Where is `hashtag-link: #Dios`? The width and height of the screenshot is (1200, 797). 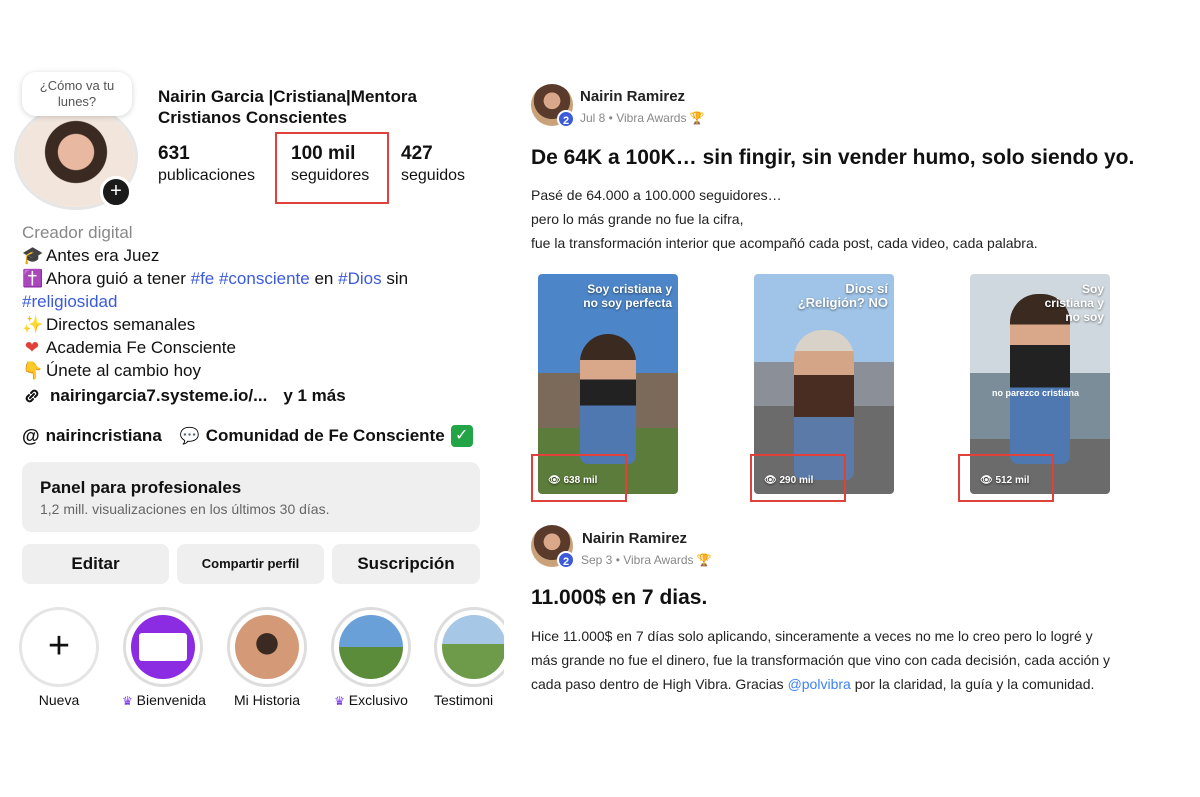 hashtag-link: #Dios is located at coordinates (359, 278).